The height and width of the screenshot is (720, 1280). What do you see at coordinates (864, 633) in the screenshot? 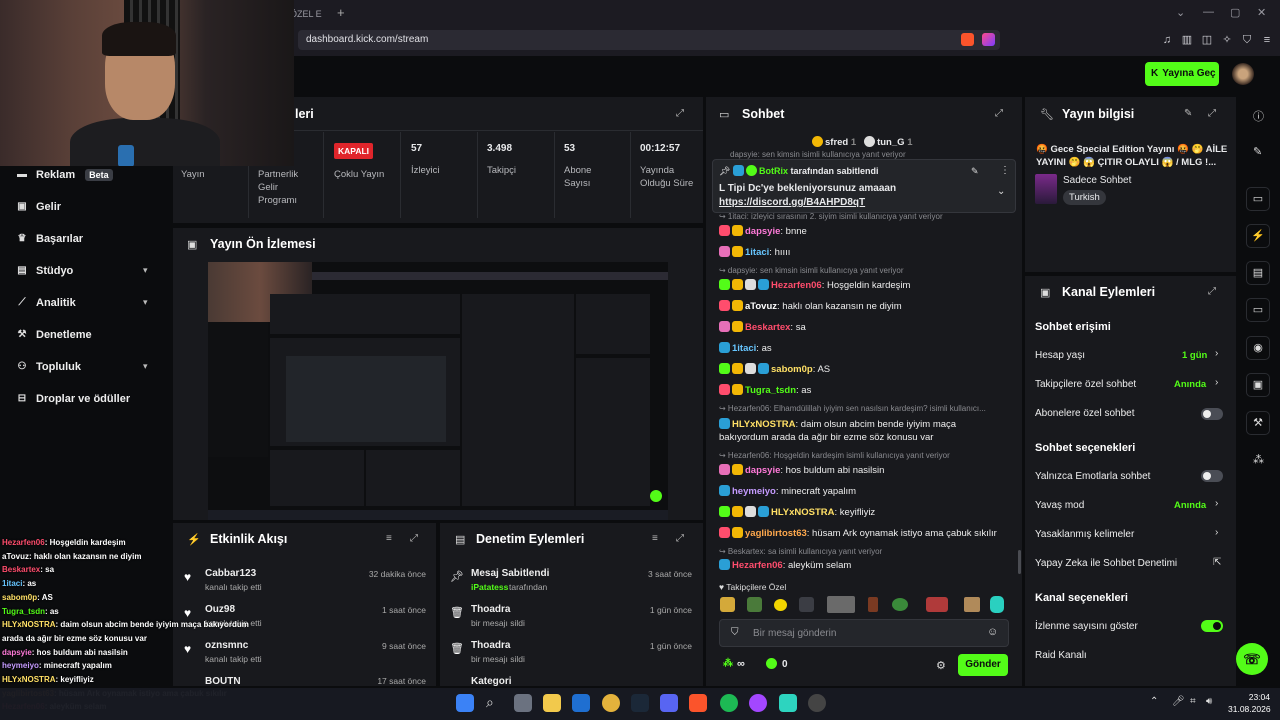
I see `chat-input: ⛉ Bir mesaj gönderin ☺` at bounding box center [864, 633].